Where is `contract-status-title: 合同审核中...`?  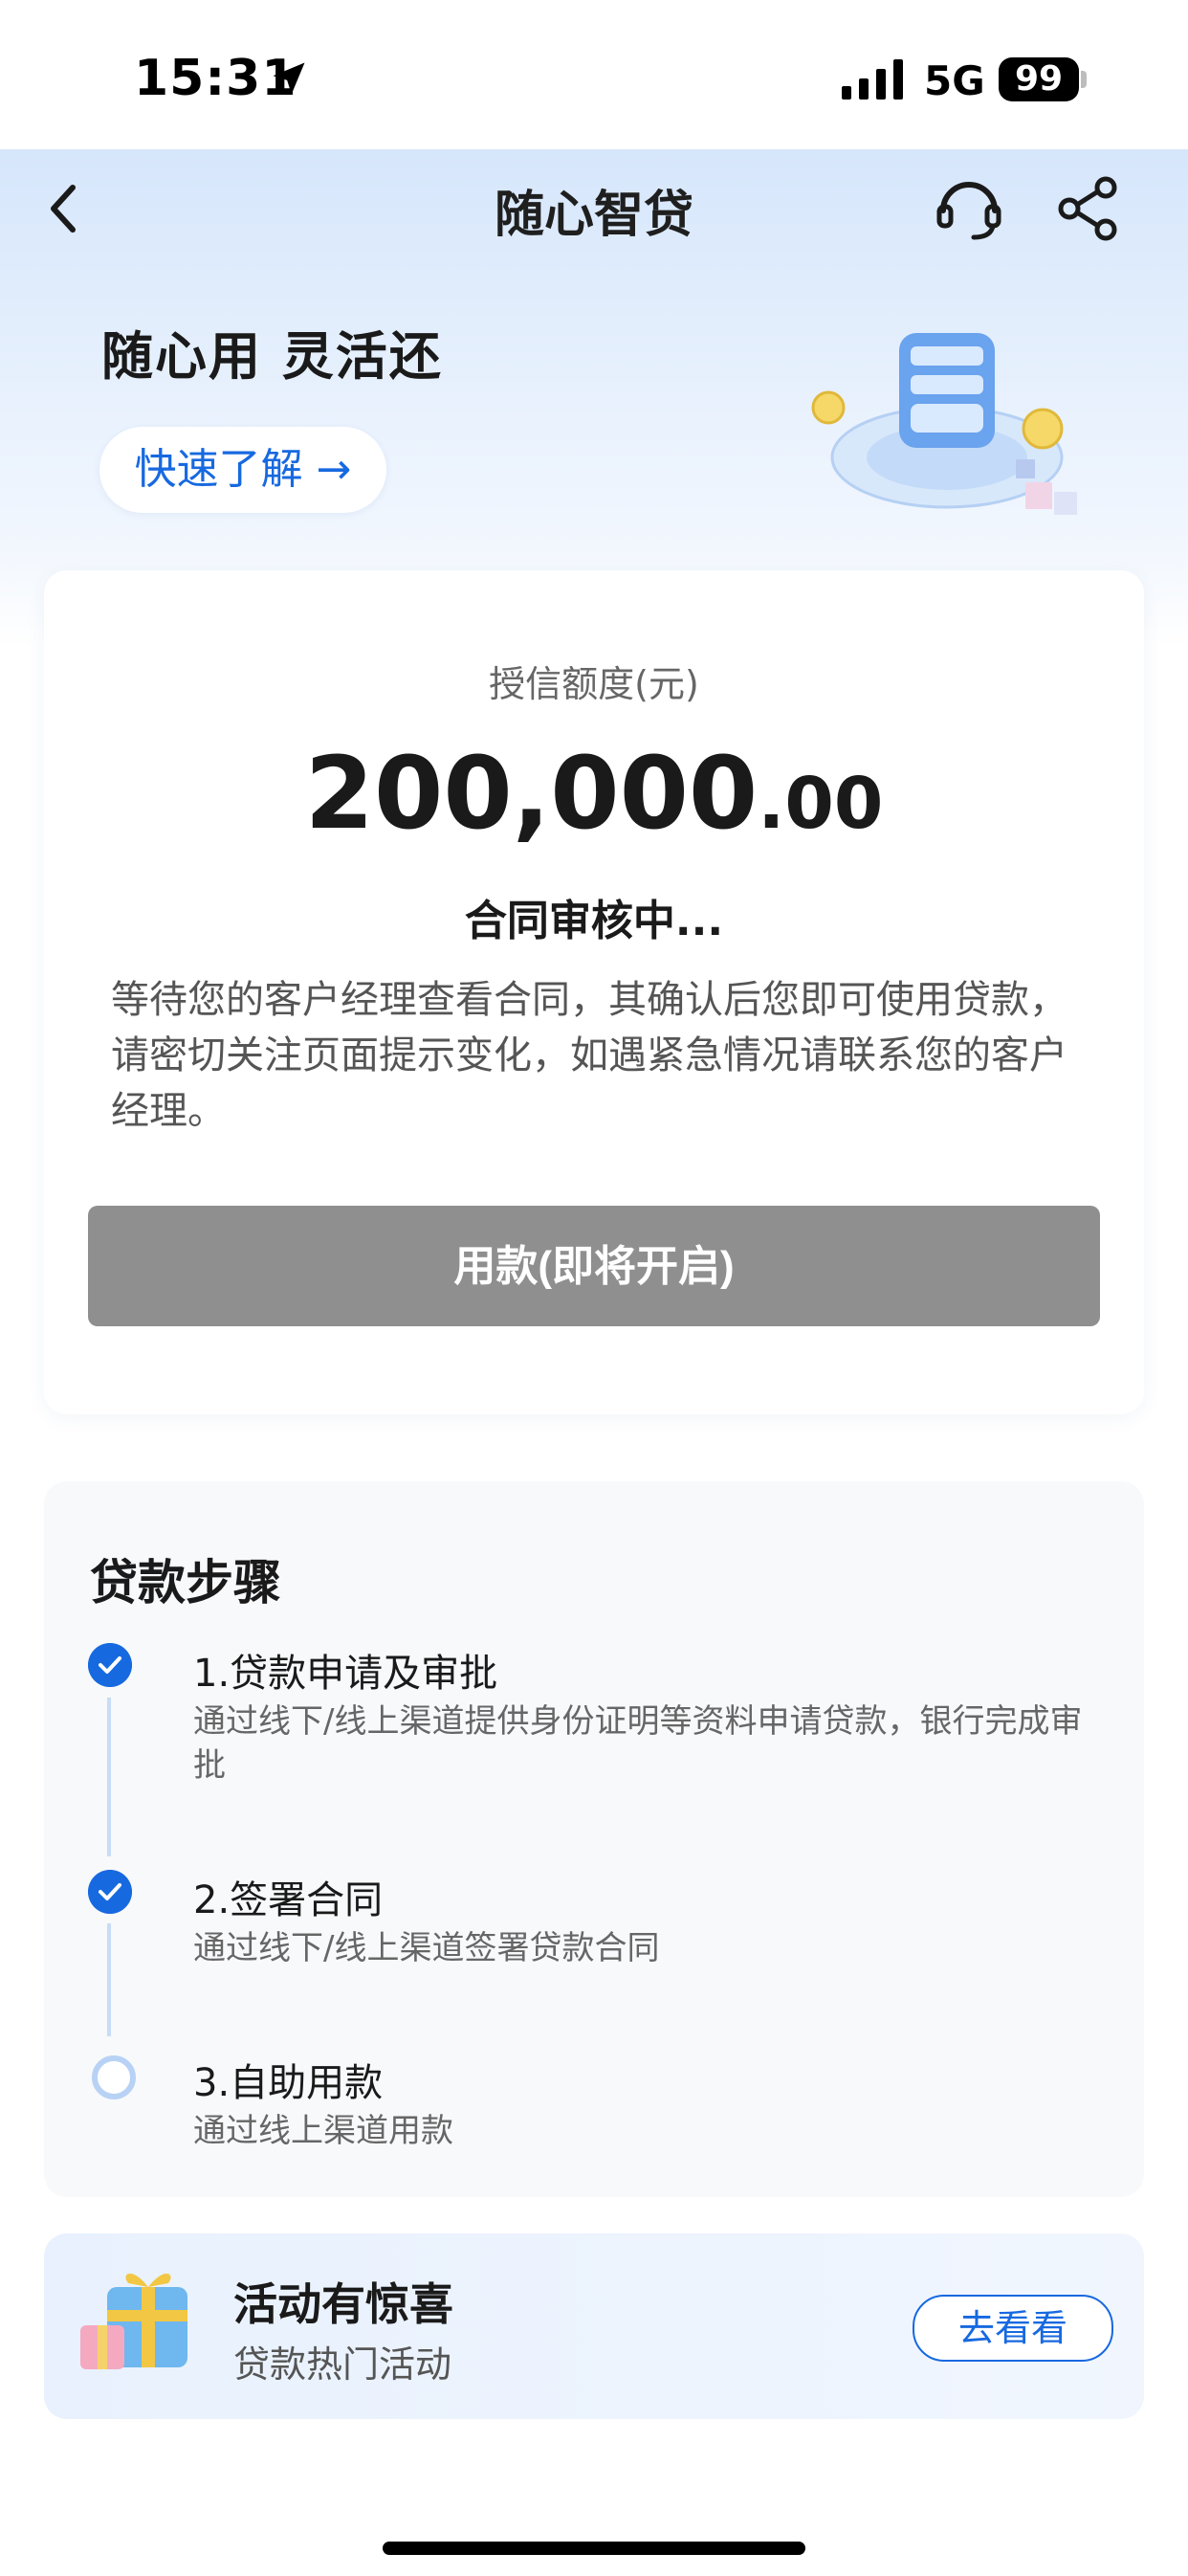
contract-status-title: 合同审核中... is located at coordinates (594, 921).